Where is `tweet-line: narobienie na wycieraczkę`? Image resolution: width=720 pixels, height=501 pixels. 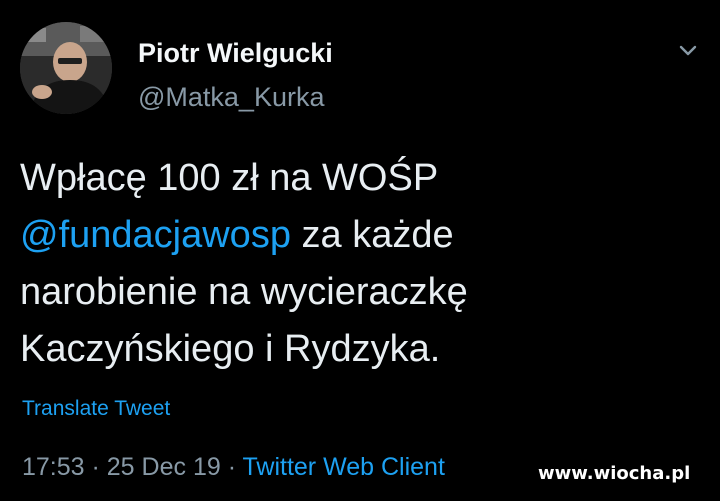 tweet-line: narobienie na wycieraczkę is located at coordinates (244, 292).